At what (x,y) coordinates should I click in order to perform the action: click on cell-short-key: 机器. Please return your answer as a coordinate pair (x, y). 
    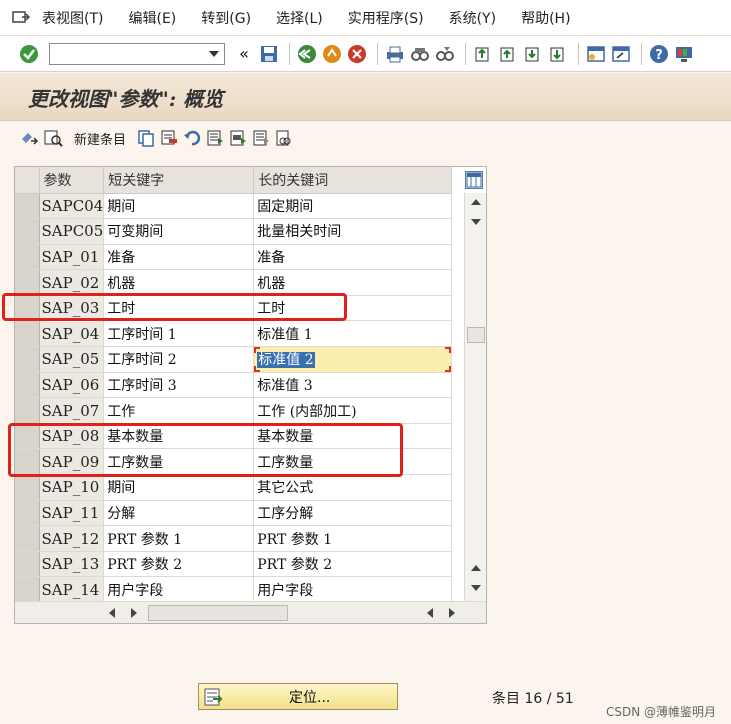
    Looking at the image, I should click on (179, 282).